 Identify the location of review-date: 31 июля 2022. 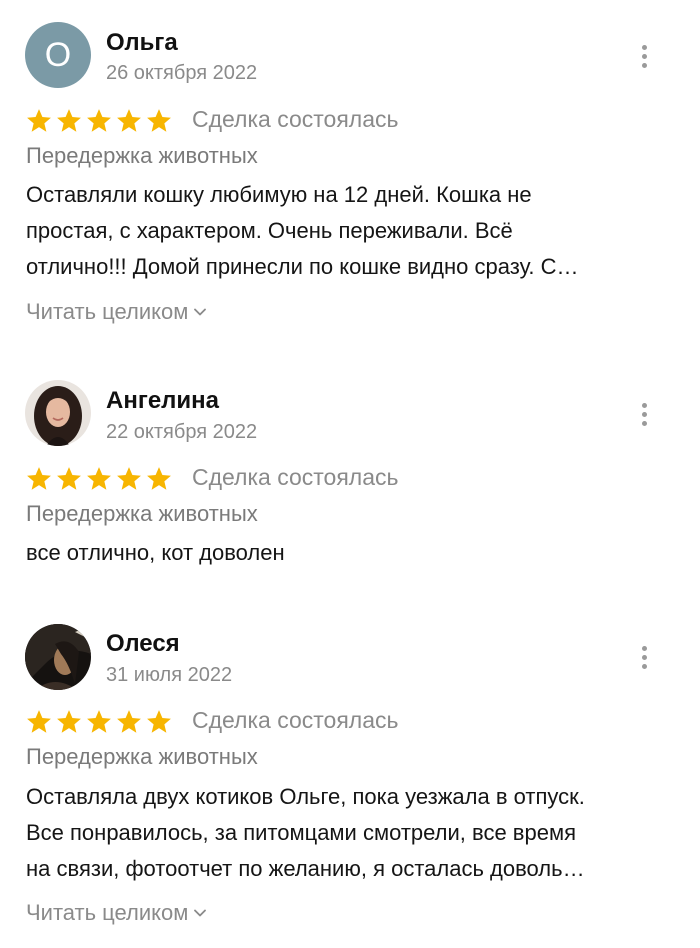
(169, 675).